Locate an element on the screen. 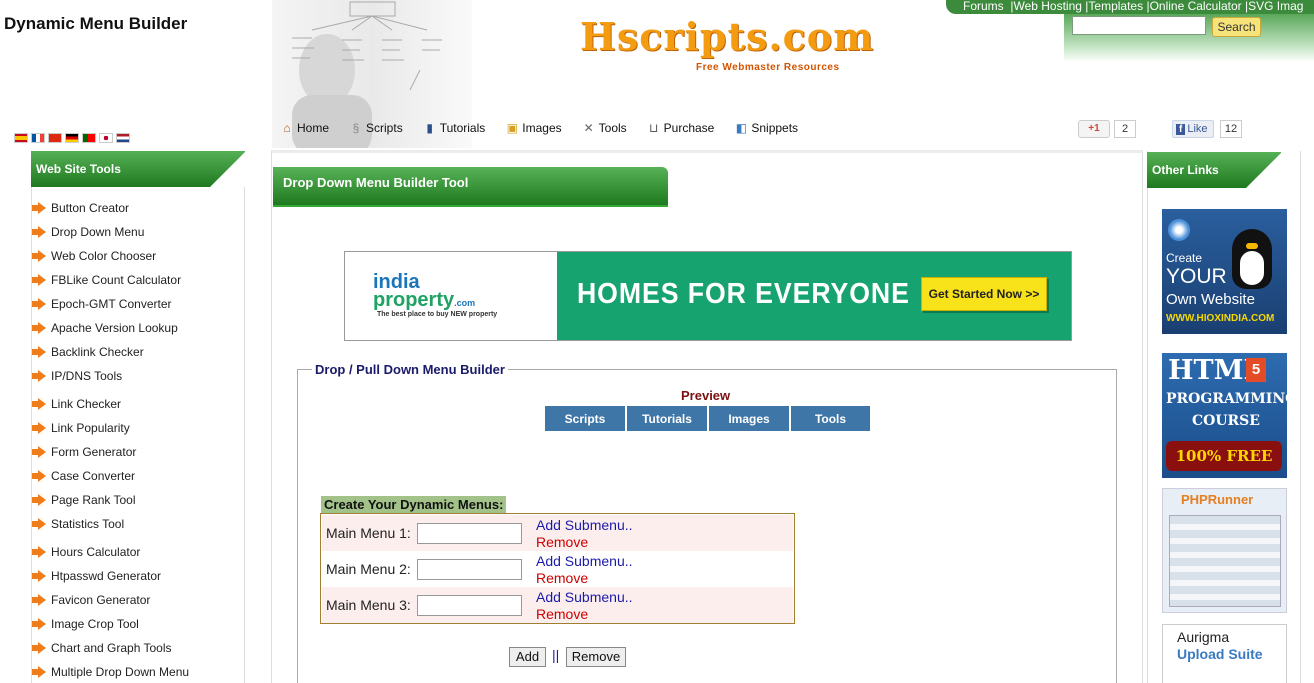  sidebar-item: Image Crop Tool is located at coordinates (85, 624).